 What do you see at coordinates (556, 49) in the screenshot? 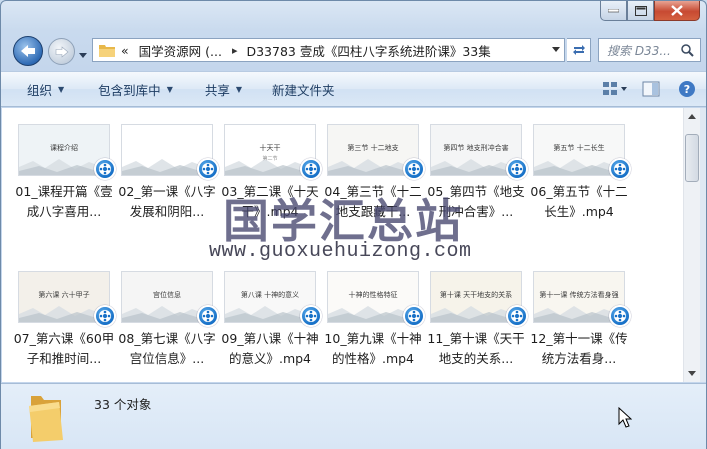
I see `address-dropdown-icon` at bounding box center [556, 49].